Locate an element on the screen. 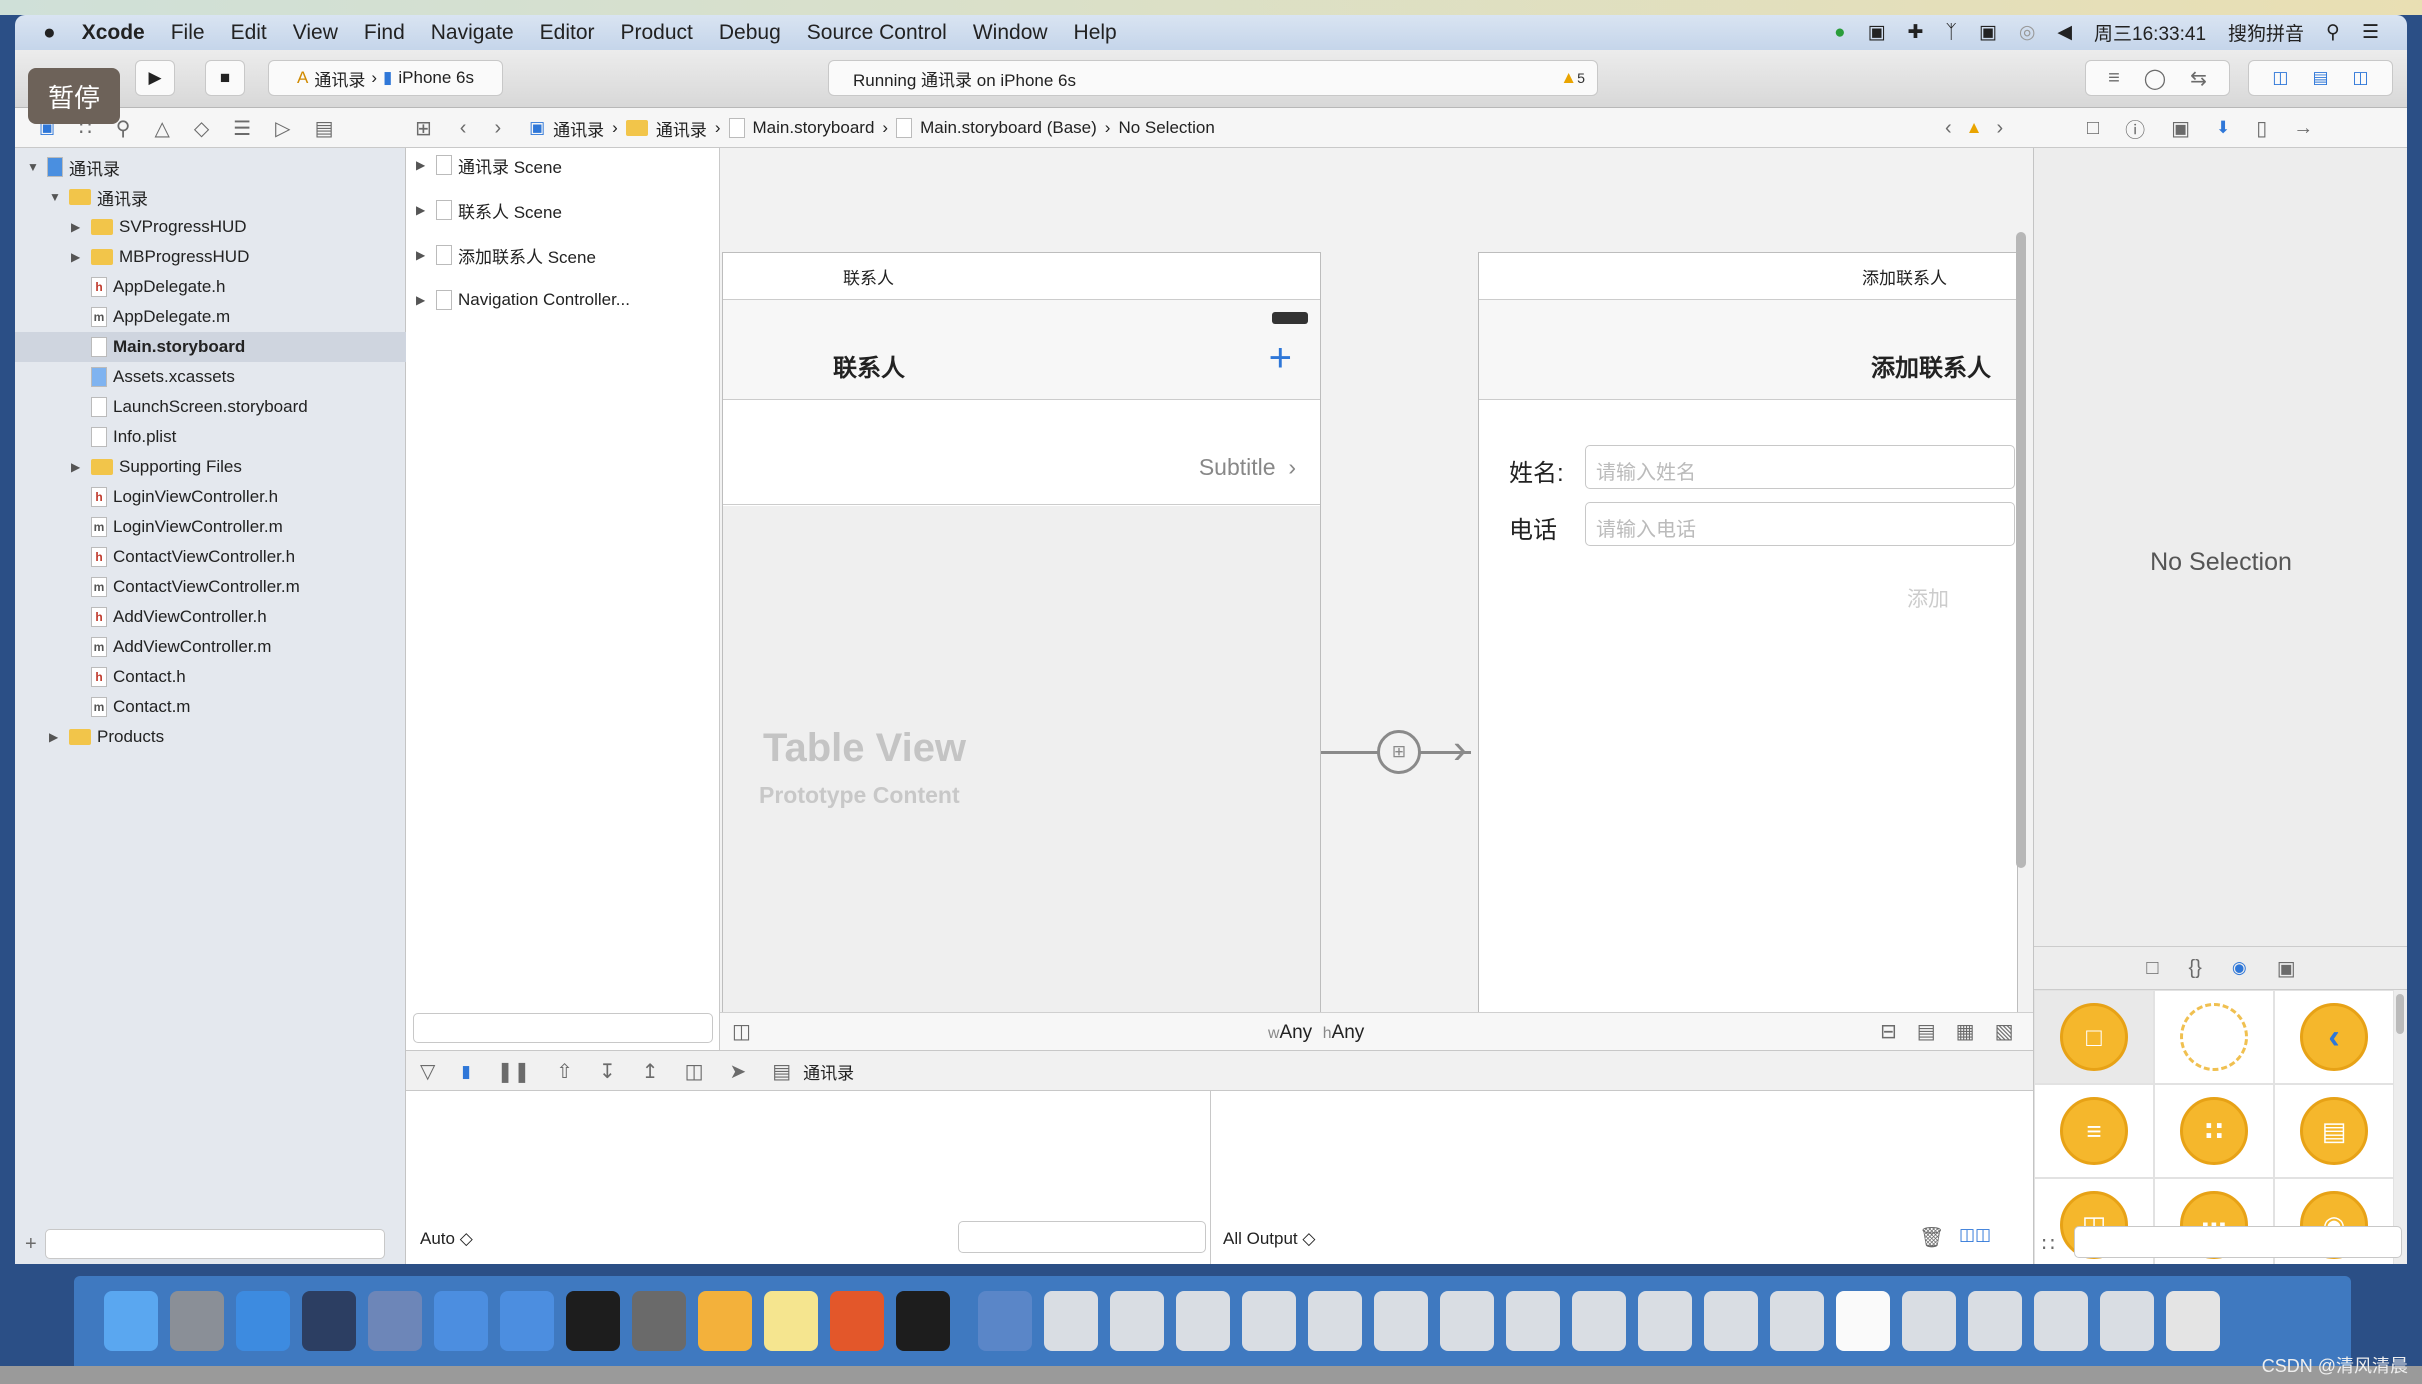 This screenshot has width=2422, height=1384. navigator-item: Info.plist is located at coordinates (123, 437).